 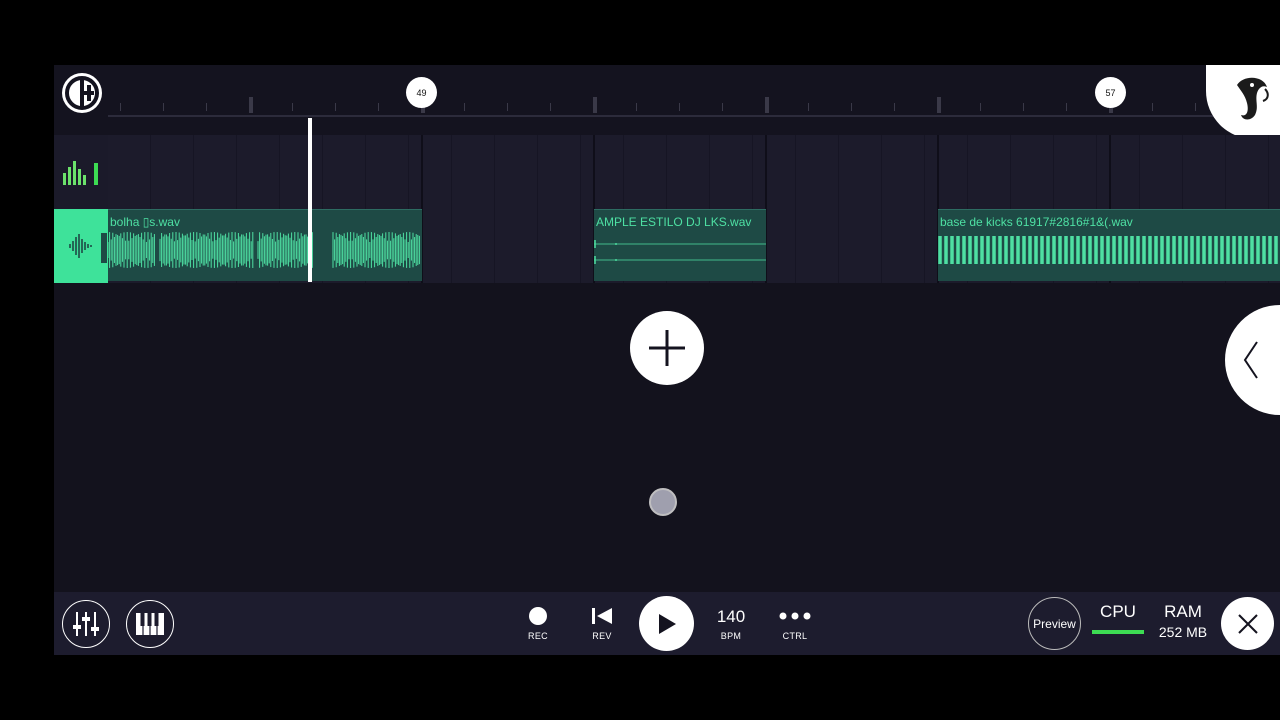 I want to click on tempo-button: 140 BPM, so click(x=731, y=623).